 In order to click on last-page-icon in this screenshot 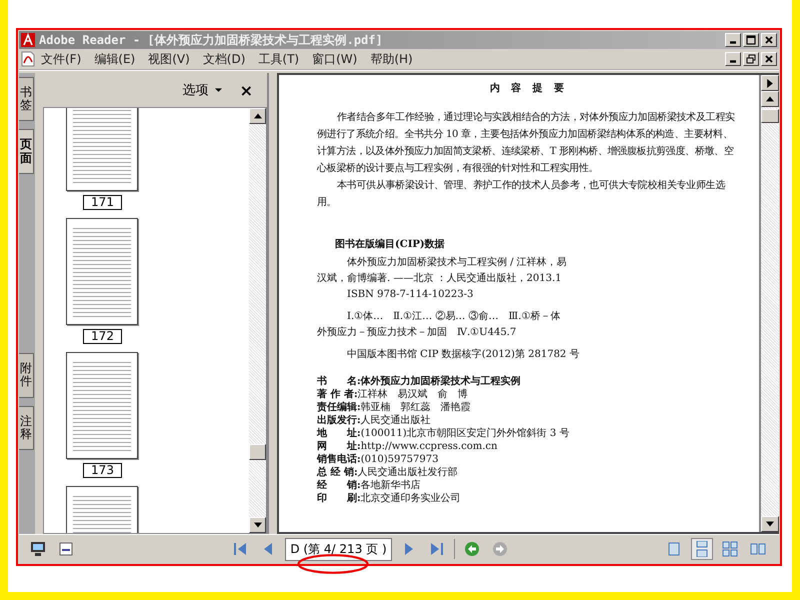, I will do `click(436, 549)`.